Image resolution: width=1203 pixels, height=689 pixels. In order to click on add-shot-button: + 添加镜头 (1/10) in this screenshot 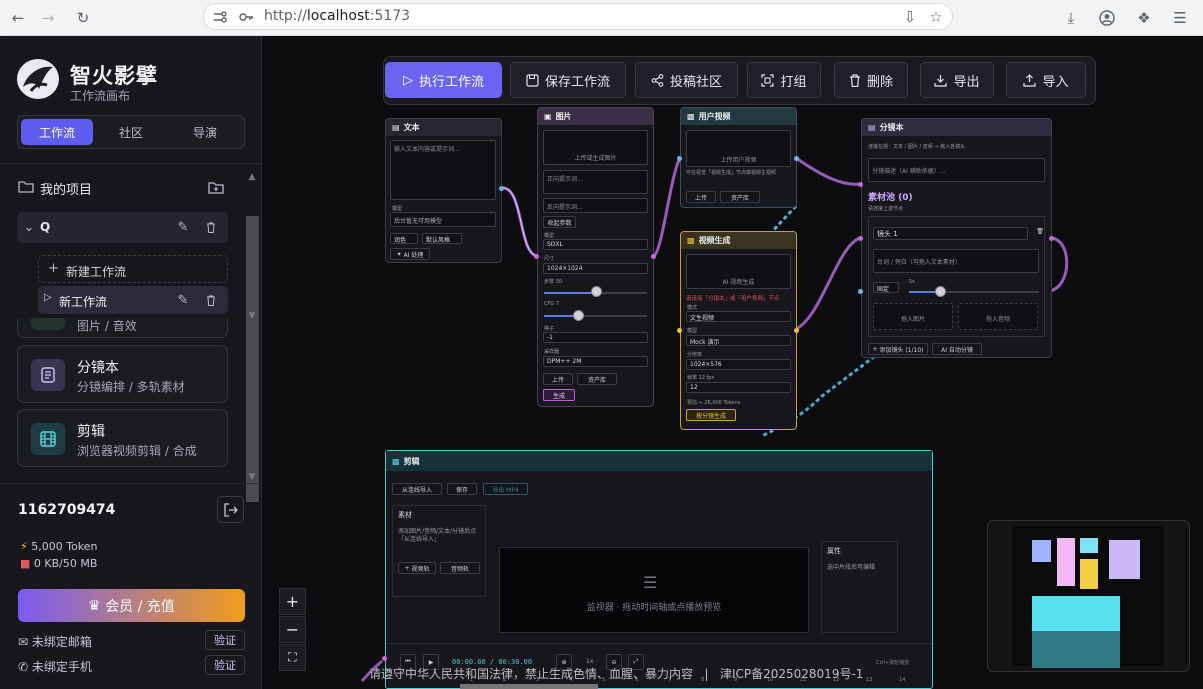, I will do `click(898, 349)`.